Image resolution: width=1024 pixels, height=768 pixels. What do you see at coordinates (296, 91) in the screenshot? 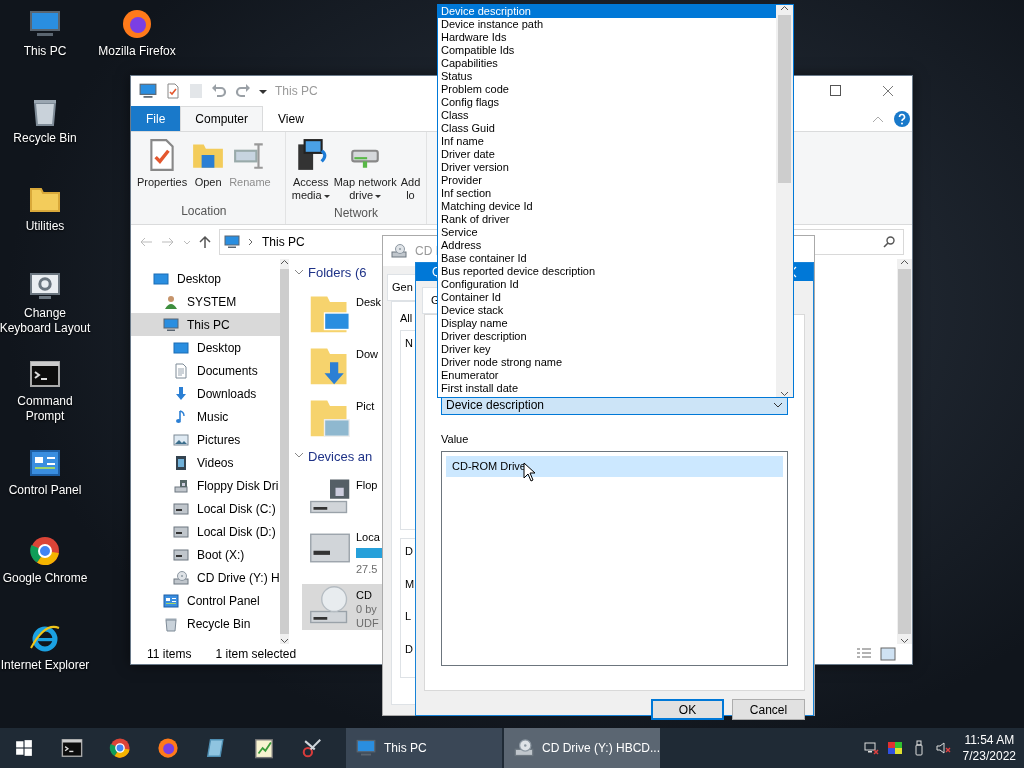
I see `window-title: This PC` at bounding box center [296, 91].